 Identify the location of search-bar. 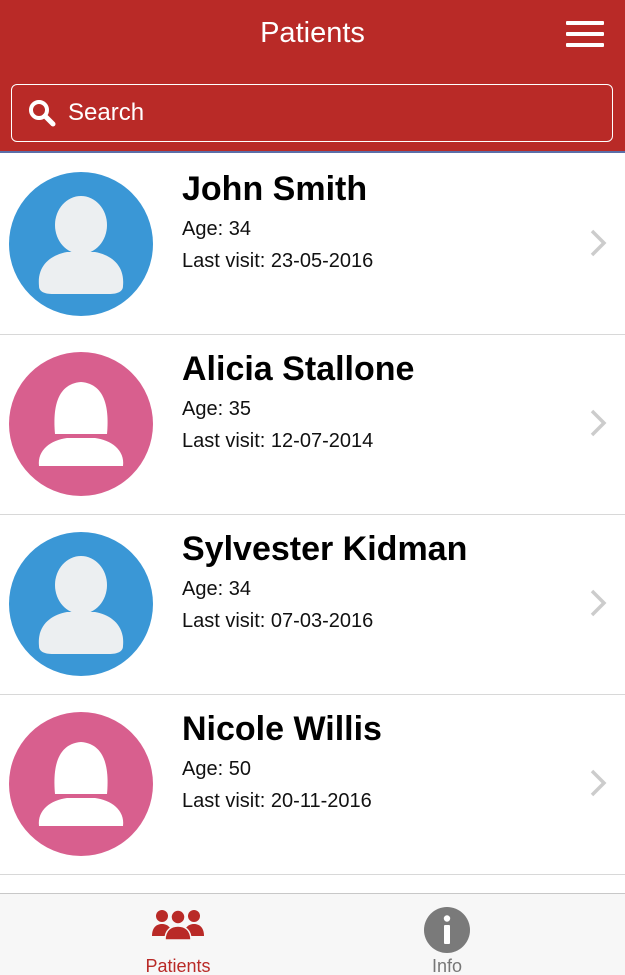
(312, 113).